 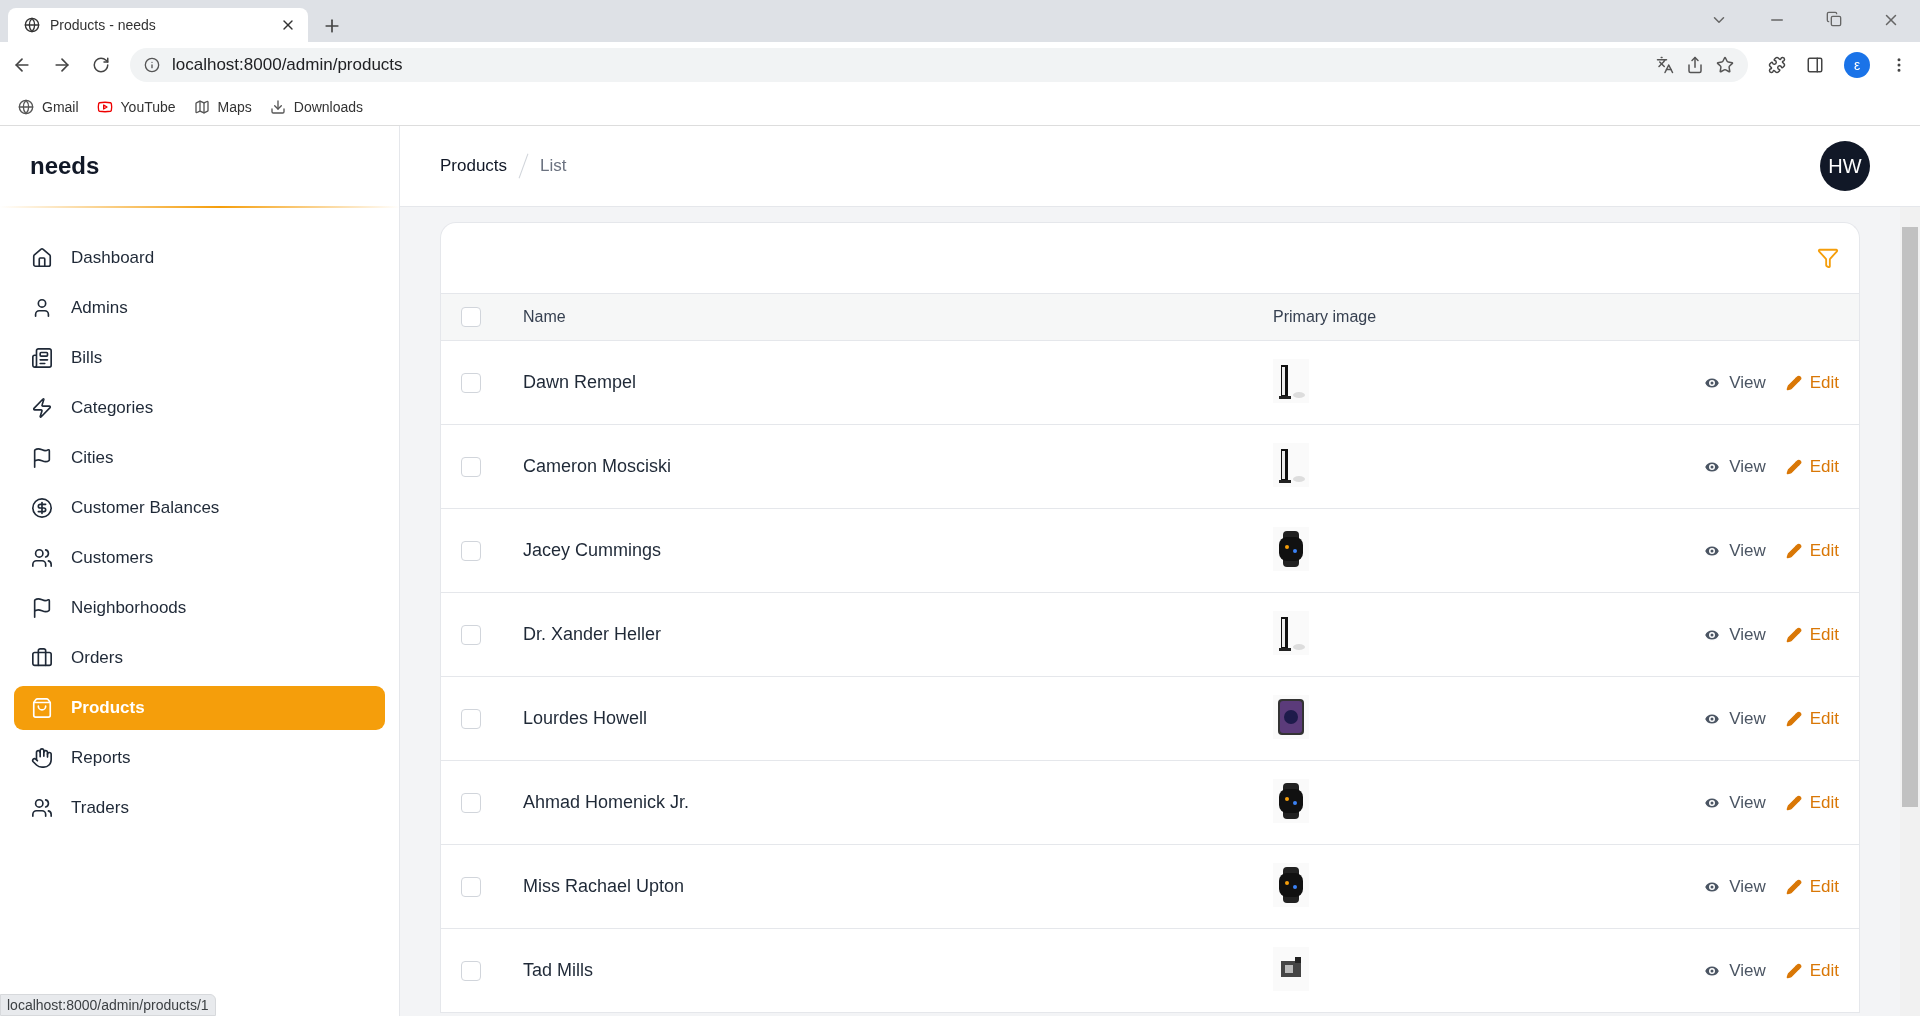 What do you see at coordinates (108, 1005) in the screenshot?
I see `status-url: localhost:8000/admin/products/1` at bounding box center [108, 1005].